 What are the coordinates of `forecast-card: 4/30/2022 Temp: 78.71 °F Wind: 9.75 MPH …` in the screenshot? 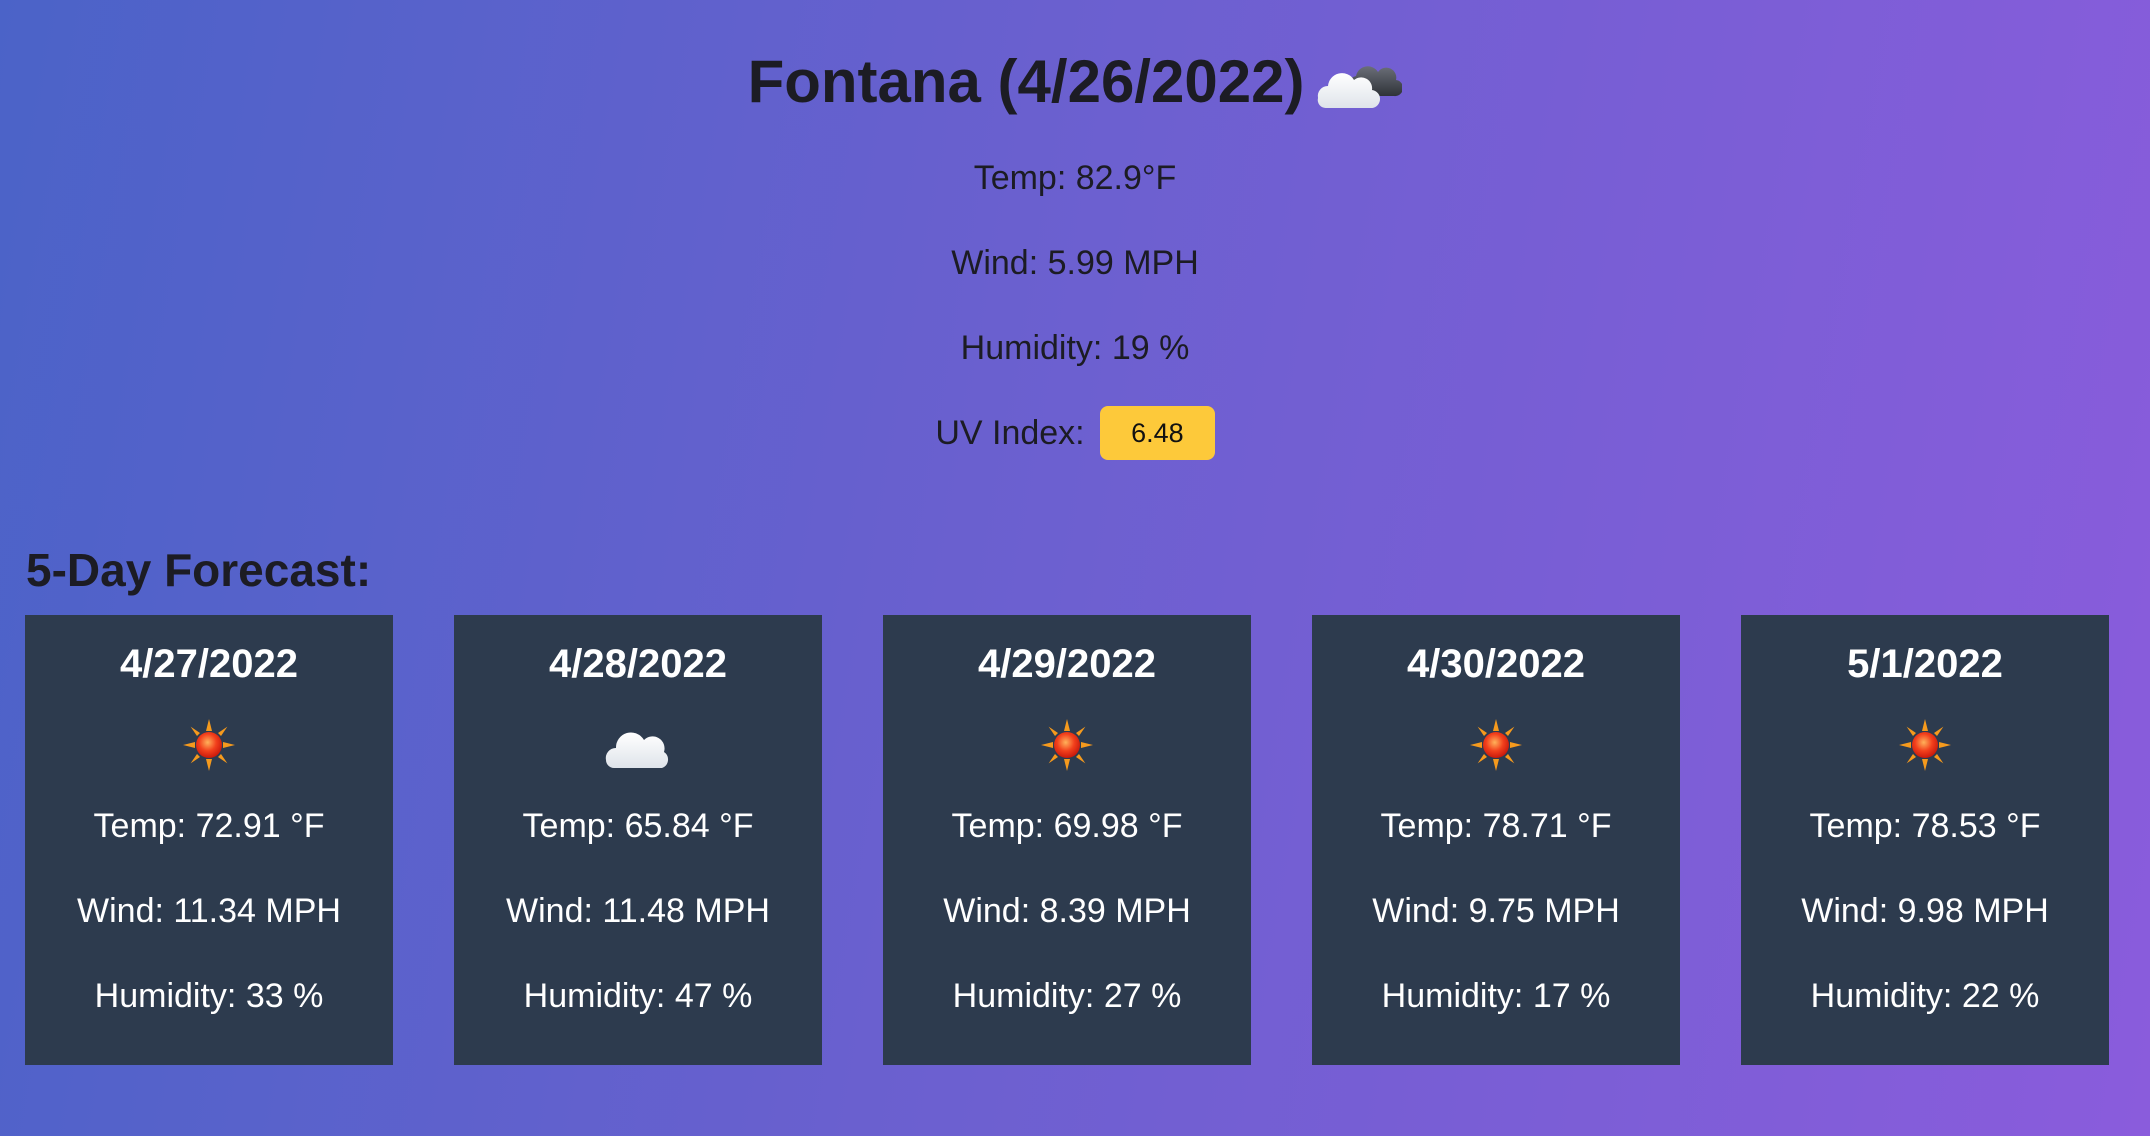 It's located at (1496, 840).